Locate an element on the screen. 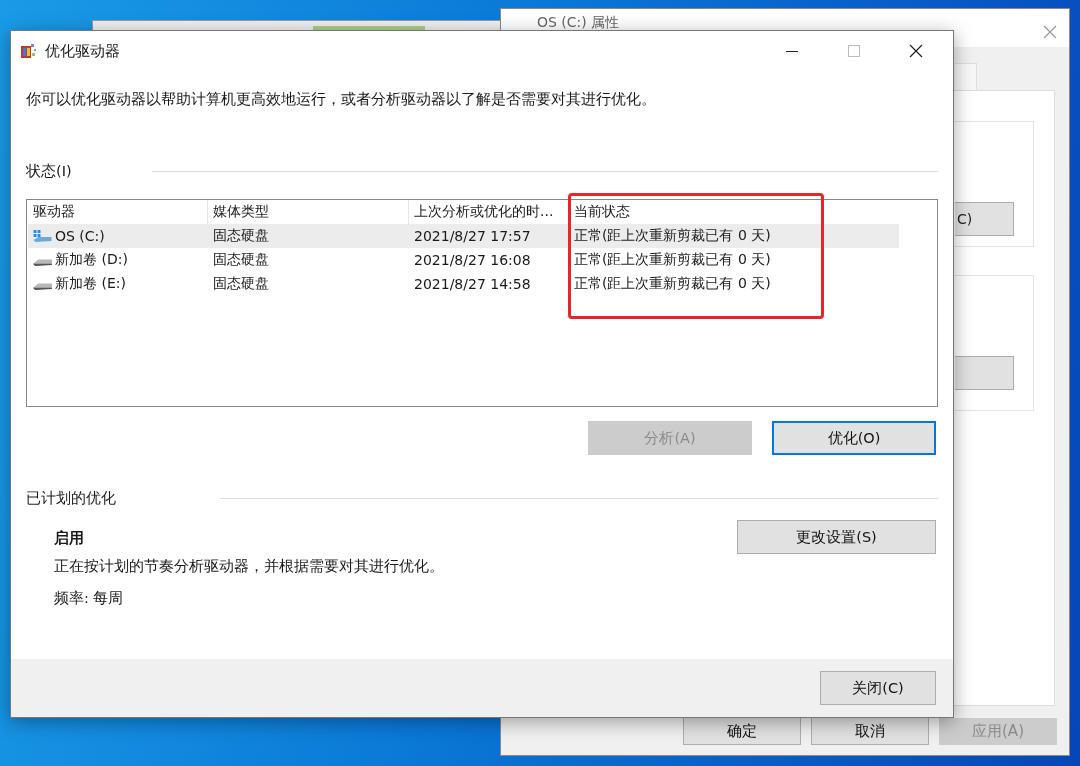 Image resolution: width=1080 pixels, height=766 pixels. maximize-icon is located at coordinates (854, 51).